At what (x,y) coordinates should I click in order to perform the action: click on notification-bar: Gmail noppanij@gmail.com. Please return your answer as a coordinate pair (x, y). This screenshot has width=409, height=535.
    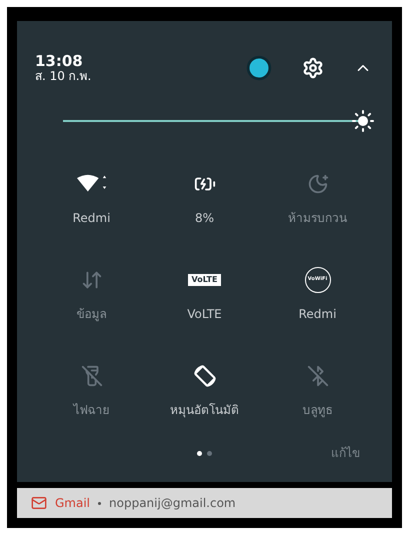
    Looking at the image, I should click on (204, 503).